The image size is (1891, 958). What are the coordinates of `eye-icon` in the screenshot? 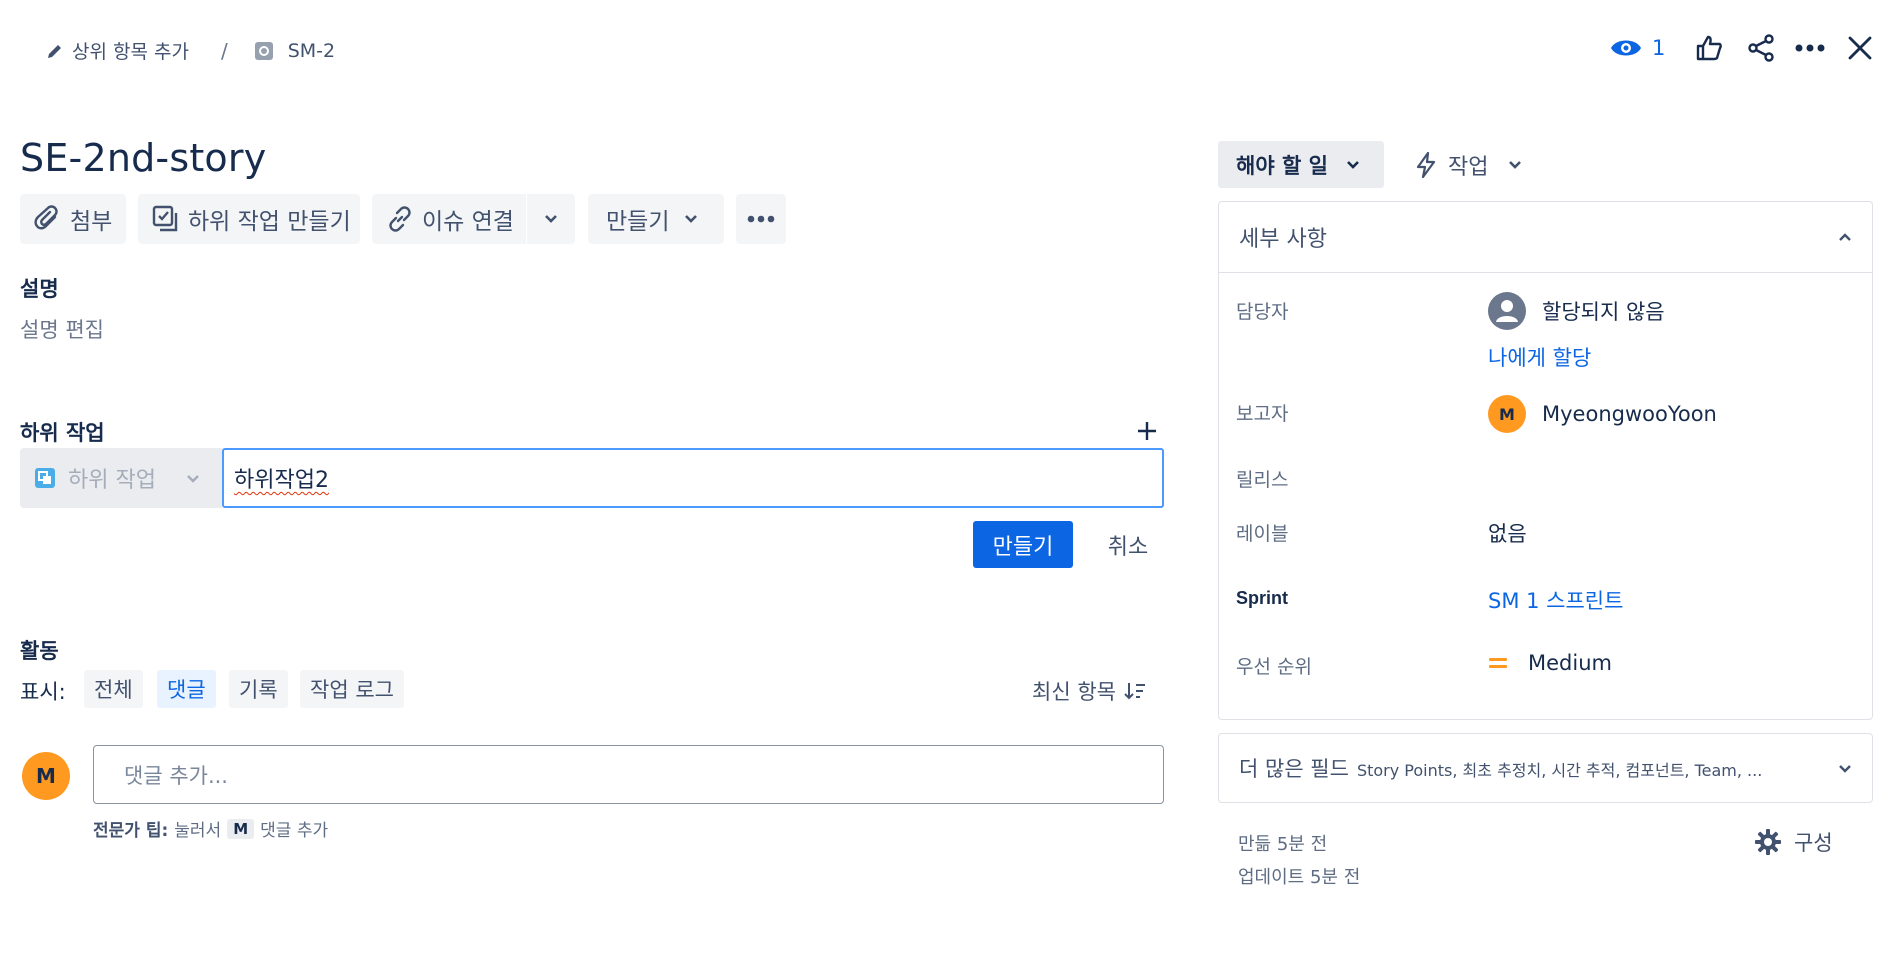 It's located at (1626, 48).